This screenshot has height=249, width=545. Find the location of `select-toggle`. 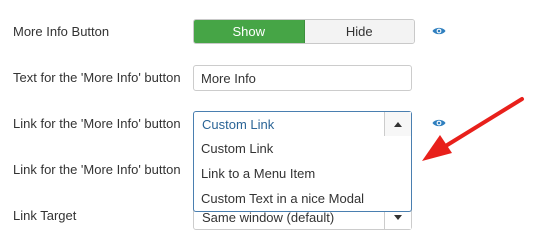

select-toggle is located at coordinates (397, 124).